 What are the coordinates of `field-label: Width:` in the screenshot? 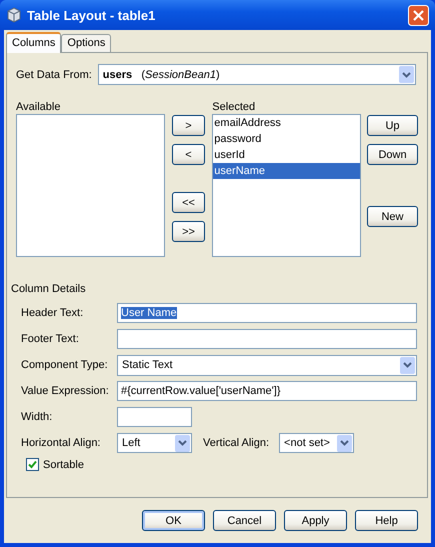 It's located at (37, 417).